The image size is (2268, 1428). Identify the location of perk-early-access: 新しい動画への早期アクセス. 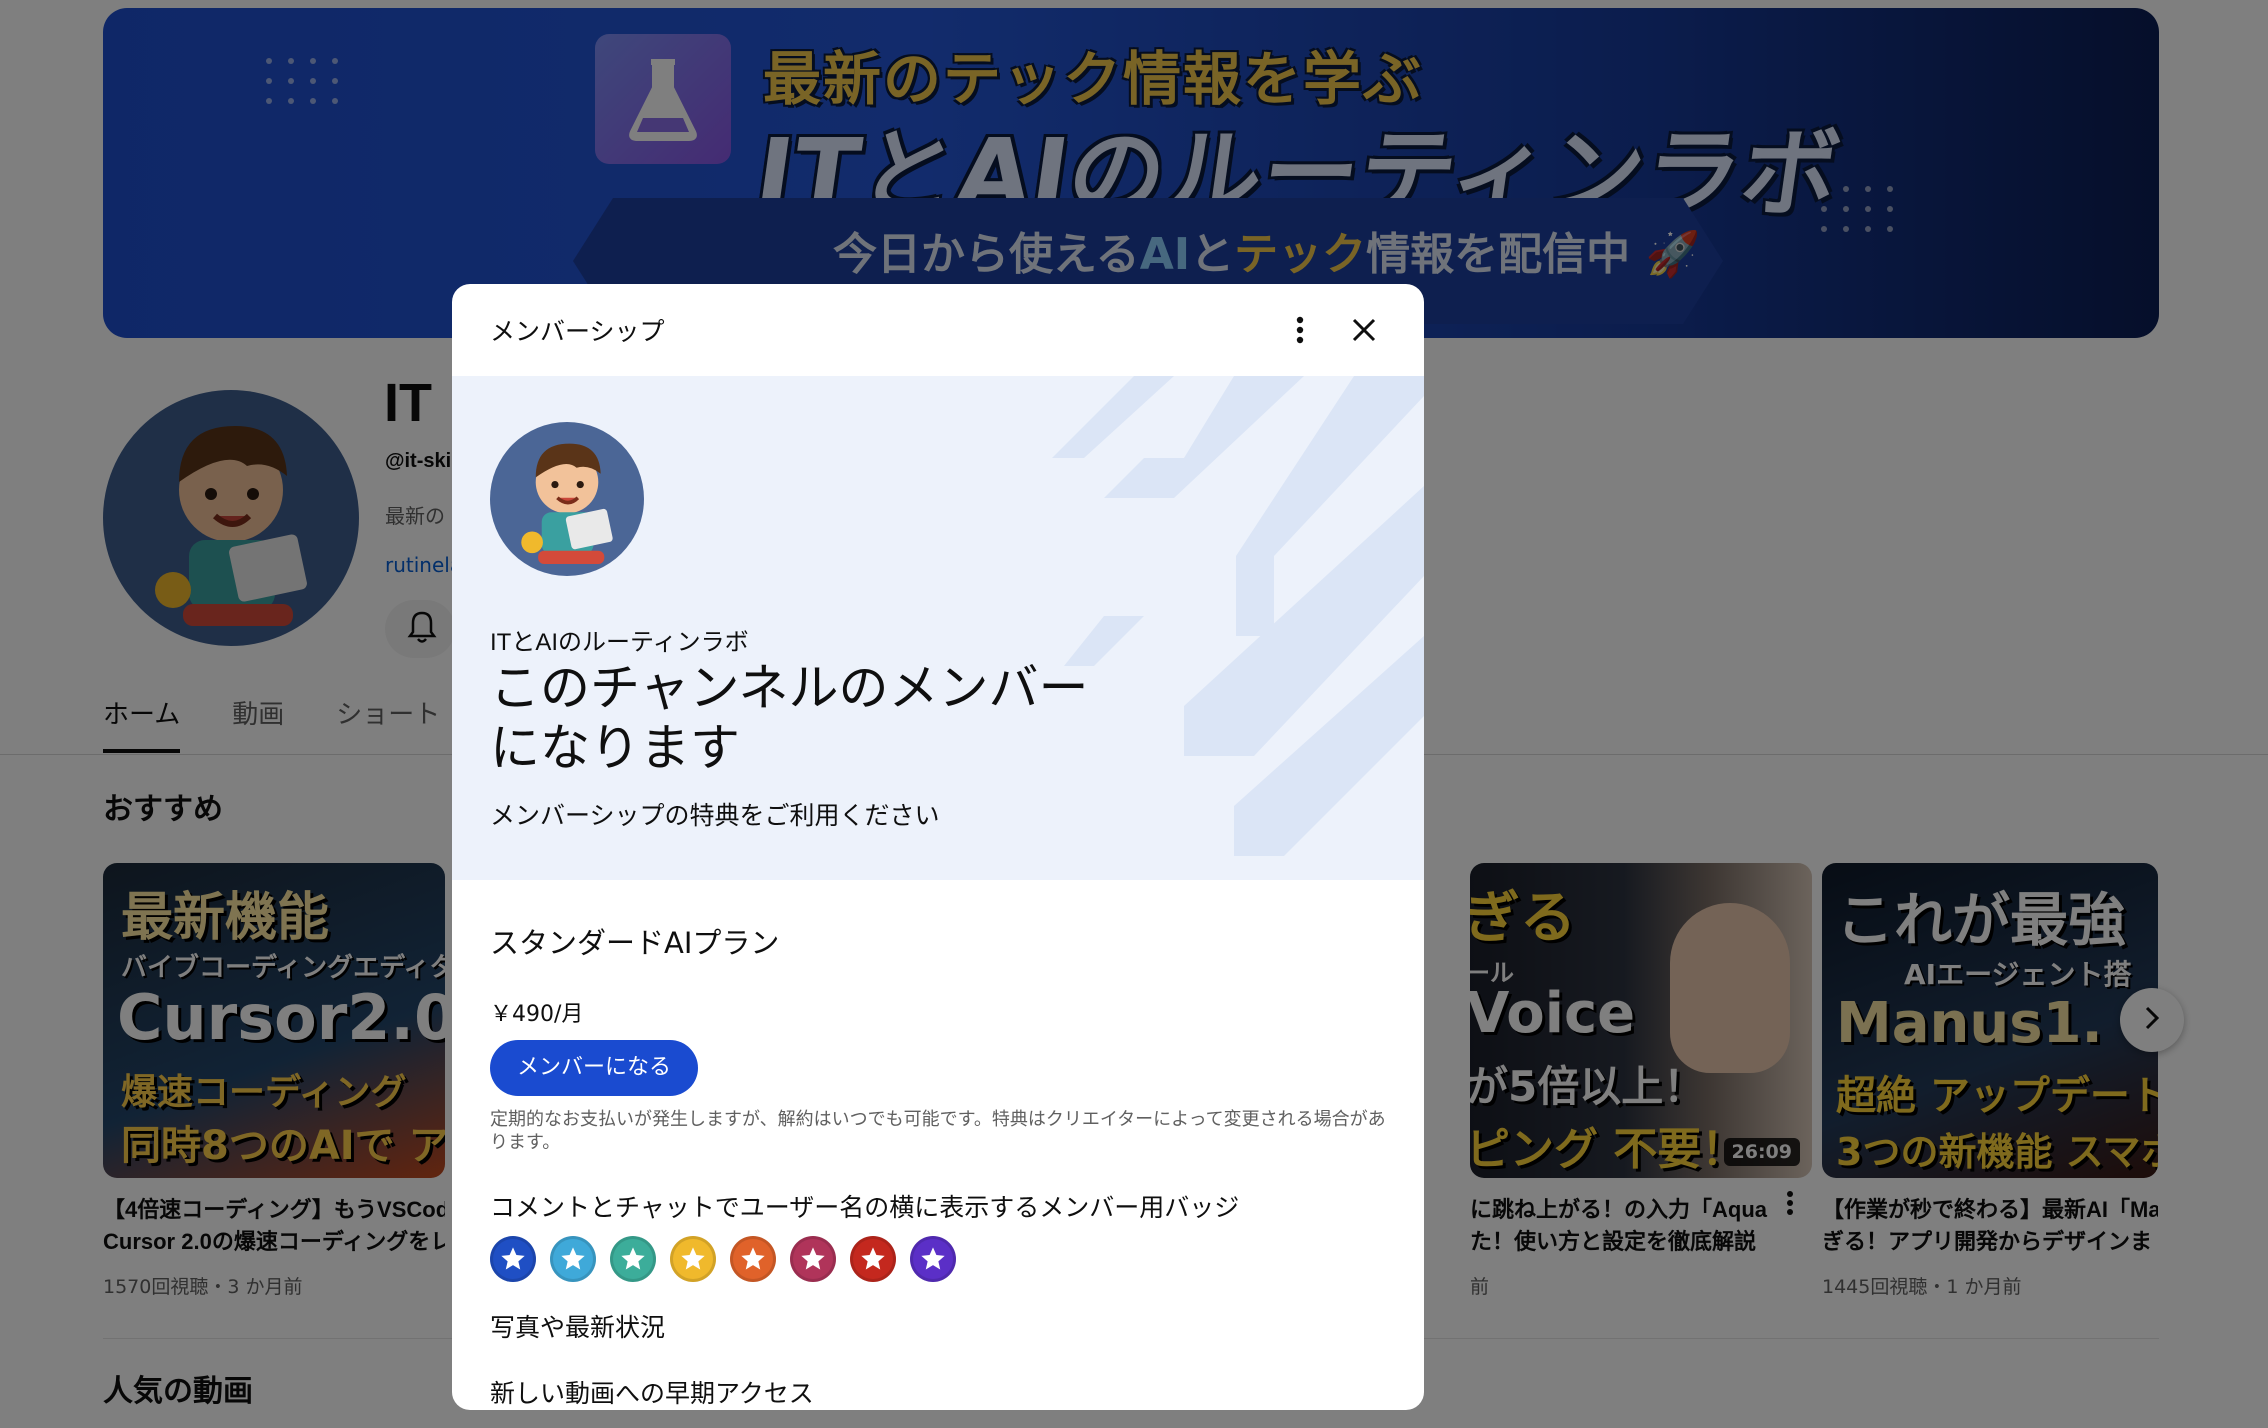
(652, 1393).